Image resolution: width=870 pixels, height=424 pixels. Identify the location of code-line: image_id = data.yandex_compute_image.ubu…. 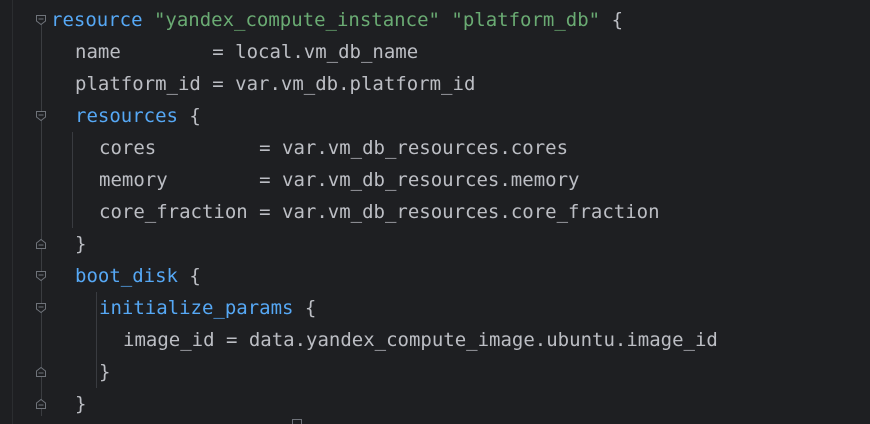
(420, 340).